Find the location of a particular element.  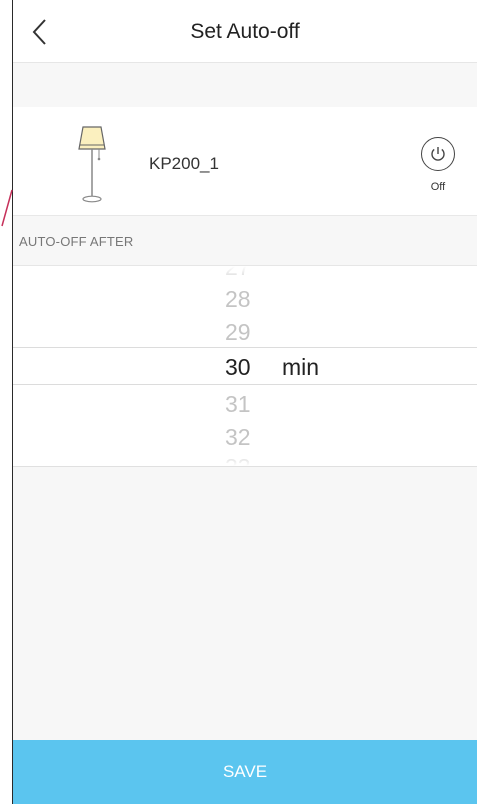

power-icon is located at coordinates (438, 154).